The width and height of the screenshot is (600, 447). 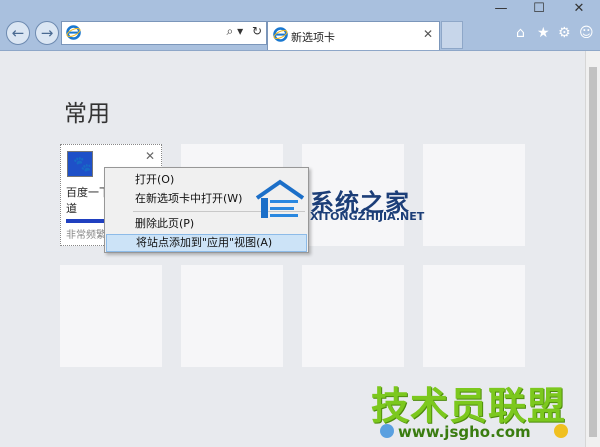 What do you see at coordinates (206, 243) in the screenshot?
I see `menu-item-add-to-apps: 将站点添加到"应用"视图(A)` at bounding box center [206, 243].